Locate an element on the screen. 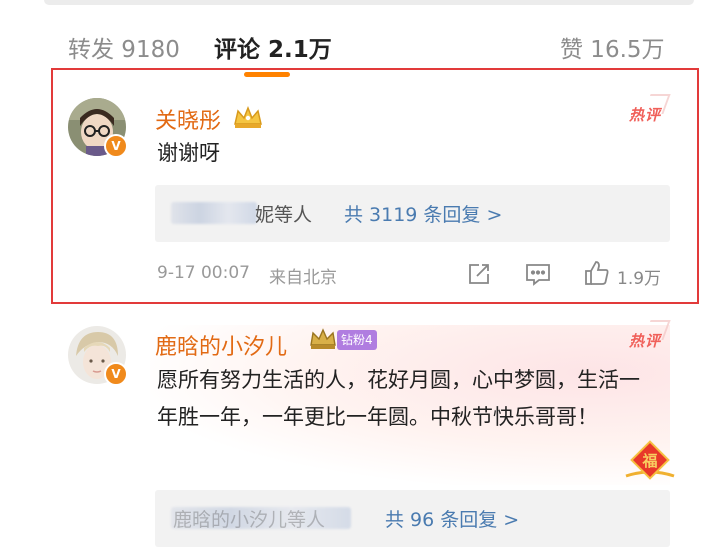 The width and height of the screenshot is (726, 554). comment-username: 关晓彤 is located at coordinates (188, 119).